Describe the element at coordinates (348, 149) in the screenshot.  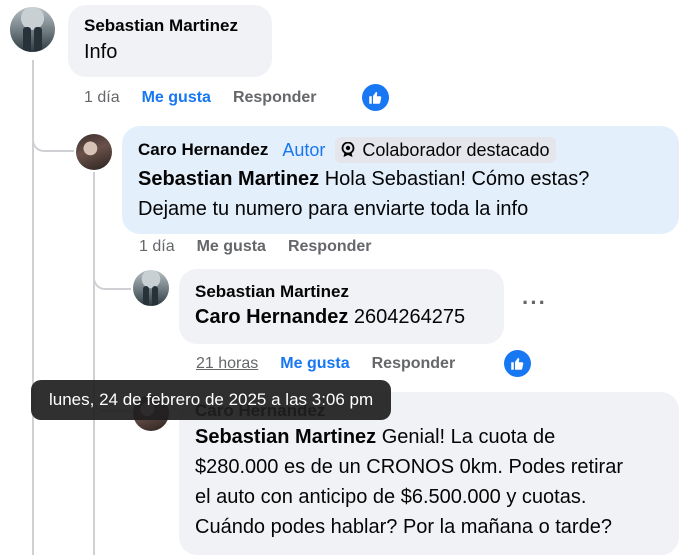
I see `star-badge-icon` at that location.